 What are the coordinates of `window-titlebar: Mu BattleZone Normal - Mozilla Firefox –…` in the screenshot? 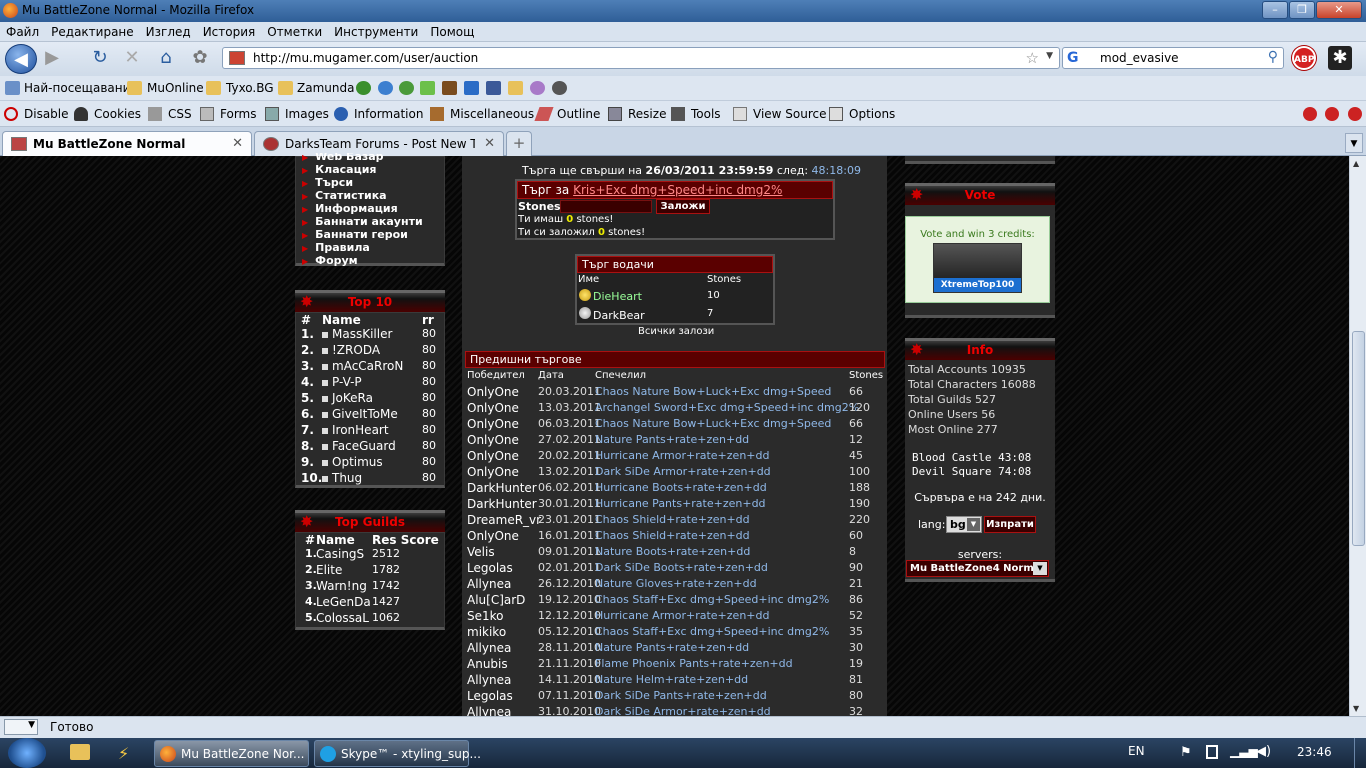 It's located at (683, 11).